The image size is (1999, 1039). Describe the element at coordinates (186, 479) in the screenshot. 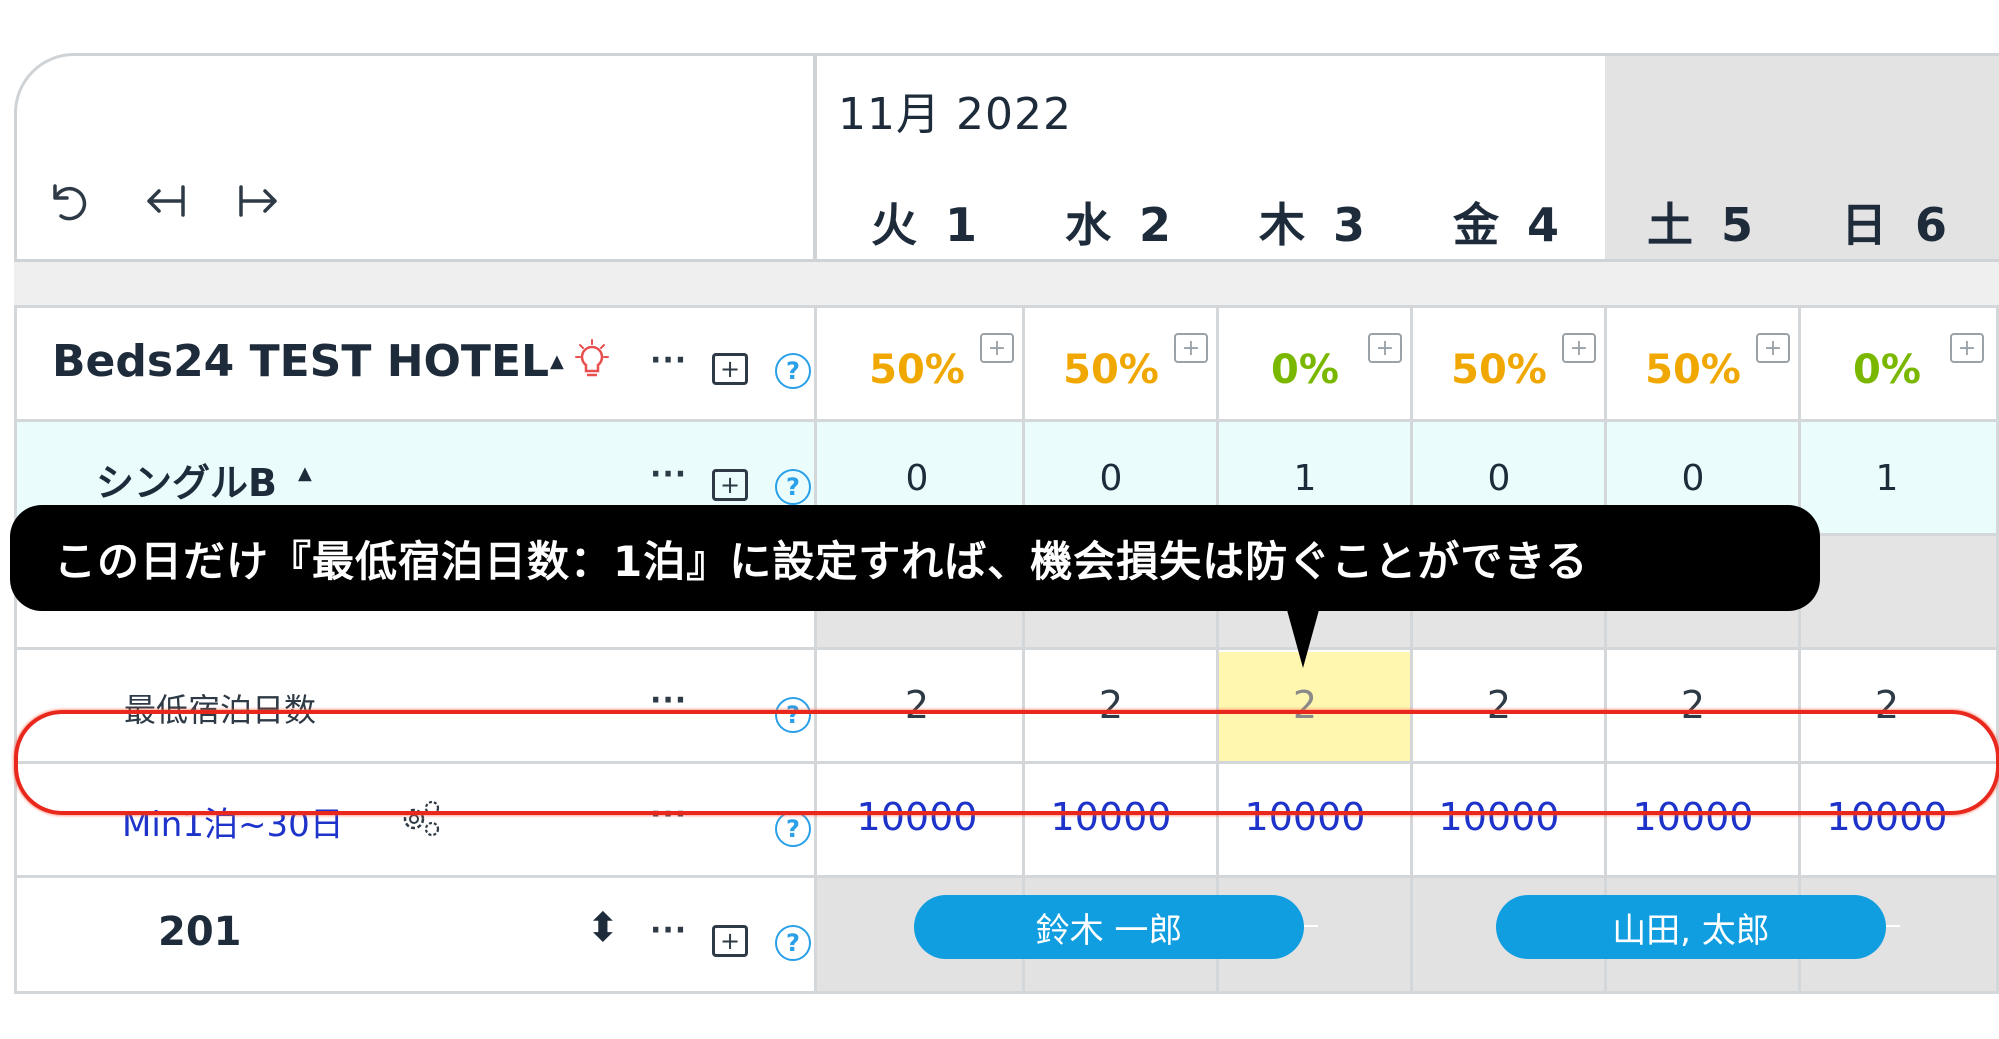

I see `room-type-name: シングルB` at that location.